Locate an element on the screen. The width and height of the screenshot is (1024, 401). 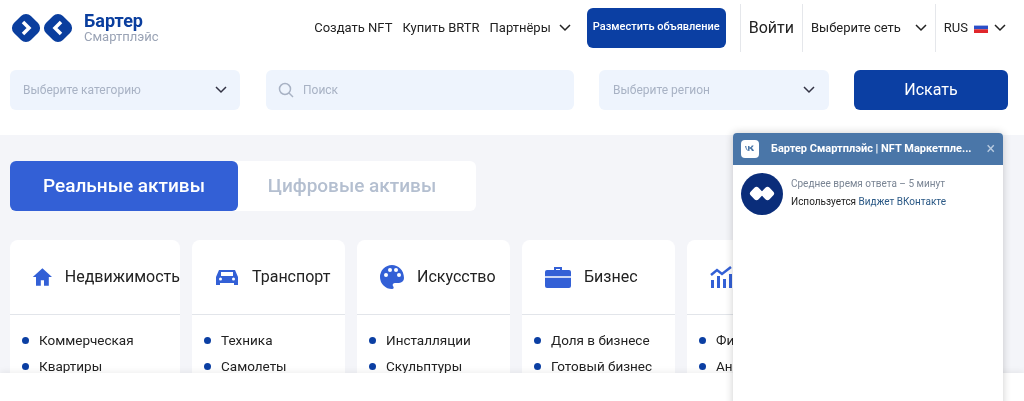
palette-icon is located at coordinates (392, 277).